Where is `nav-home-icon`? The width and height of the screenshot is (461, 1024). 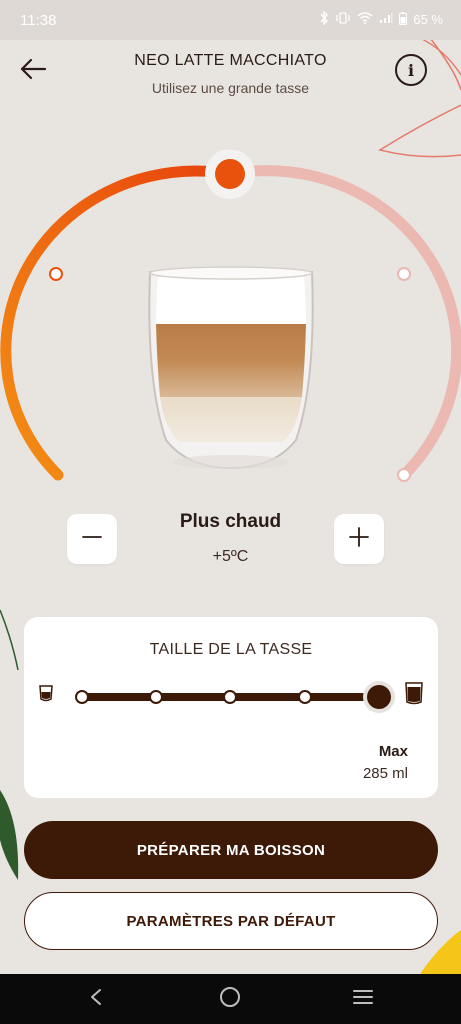 nav-home-icon is located at coordinates (230, 999).